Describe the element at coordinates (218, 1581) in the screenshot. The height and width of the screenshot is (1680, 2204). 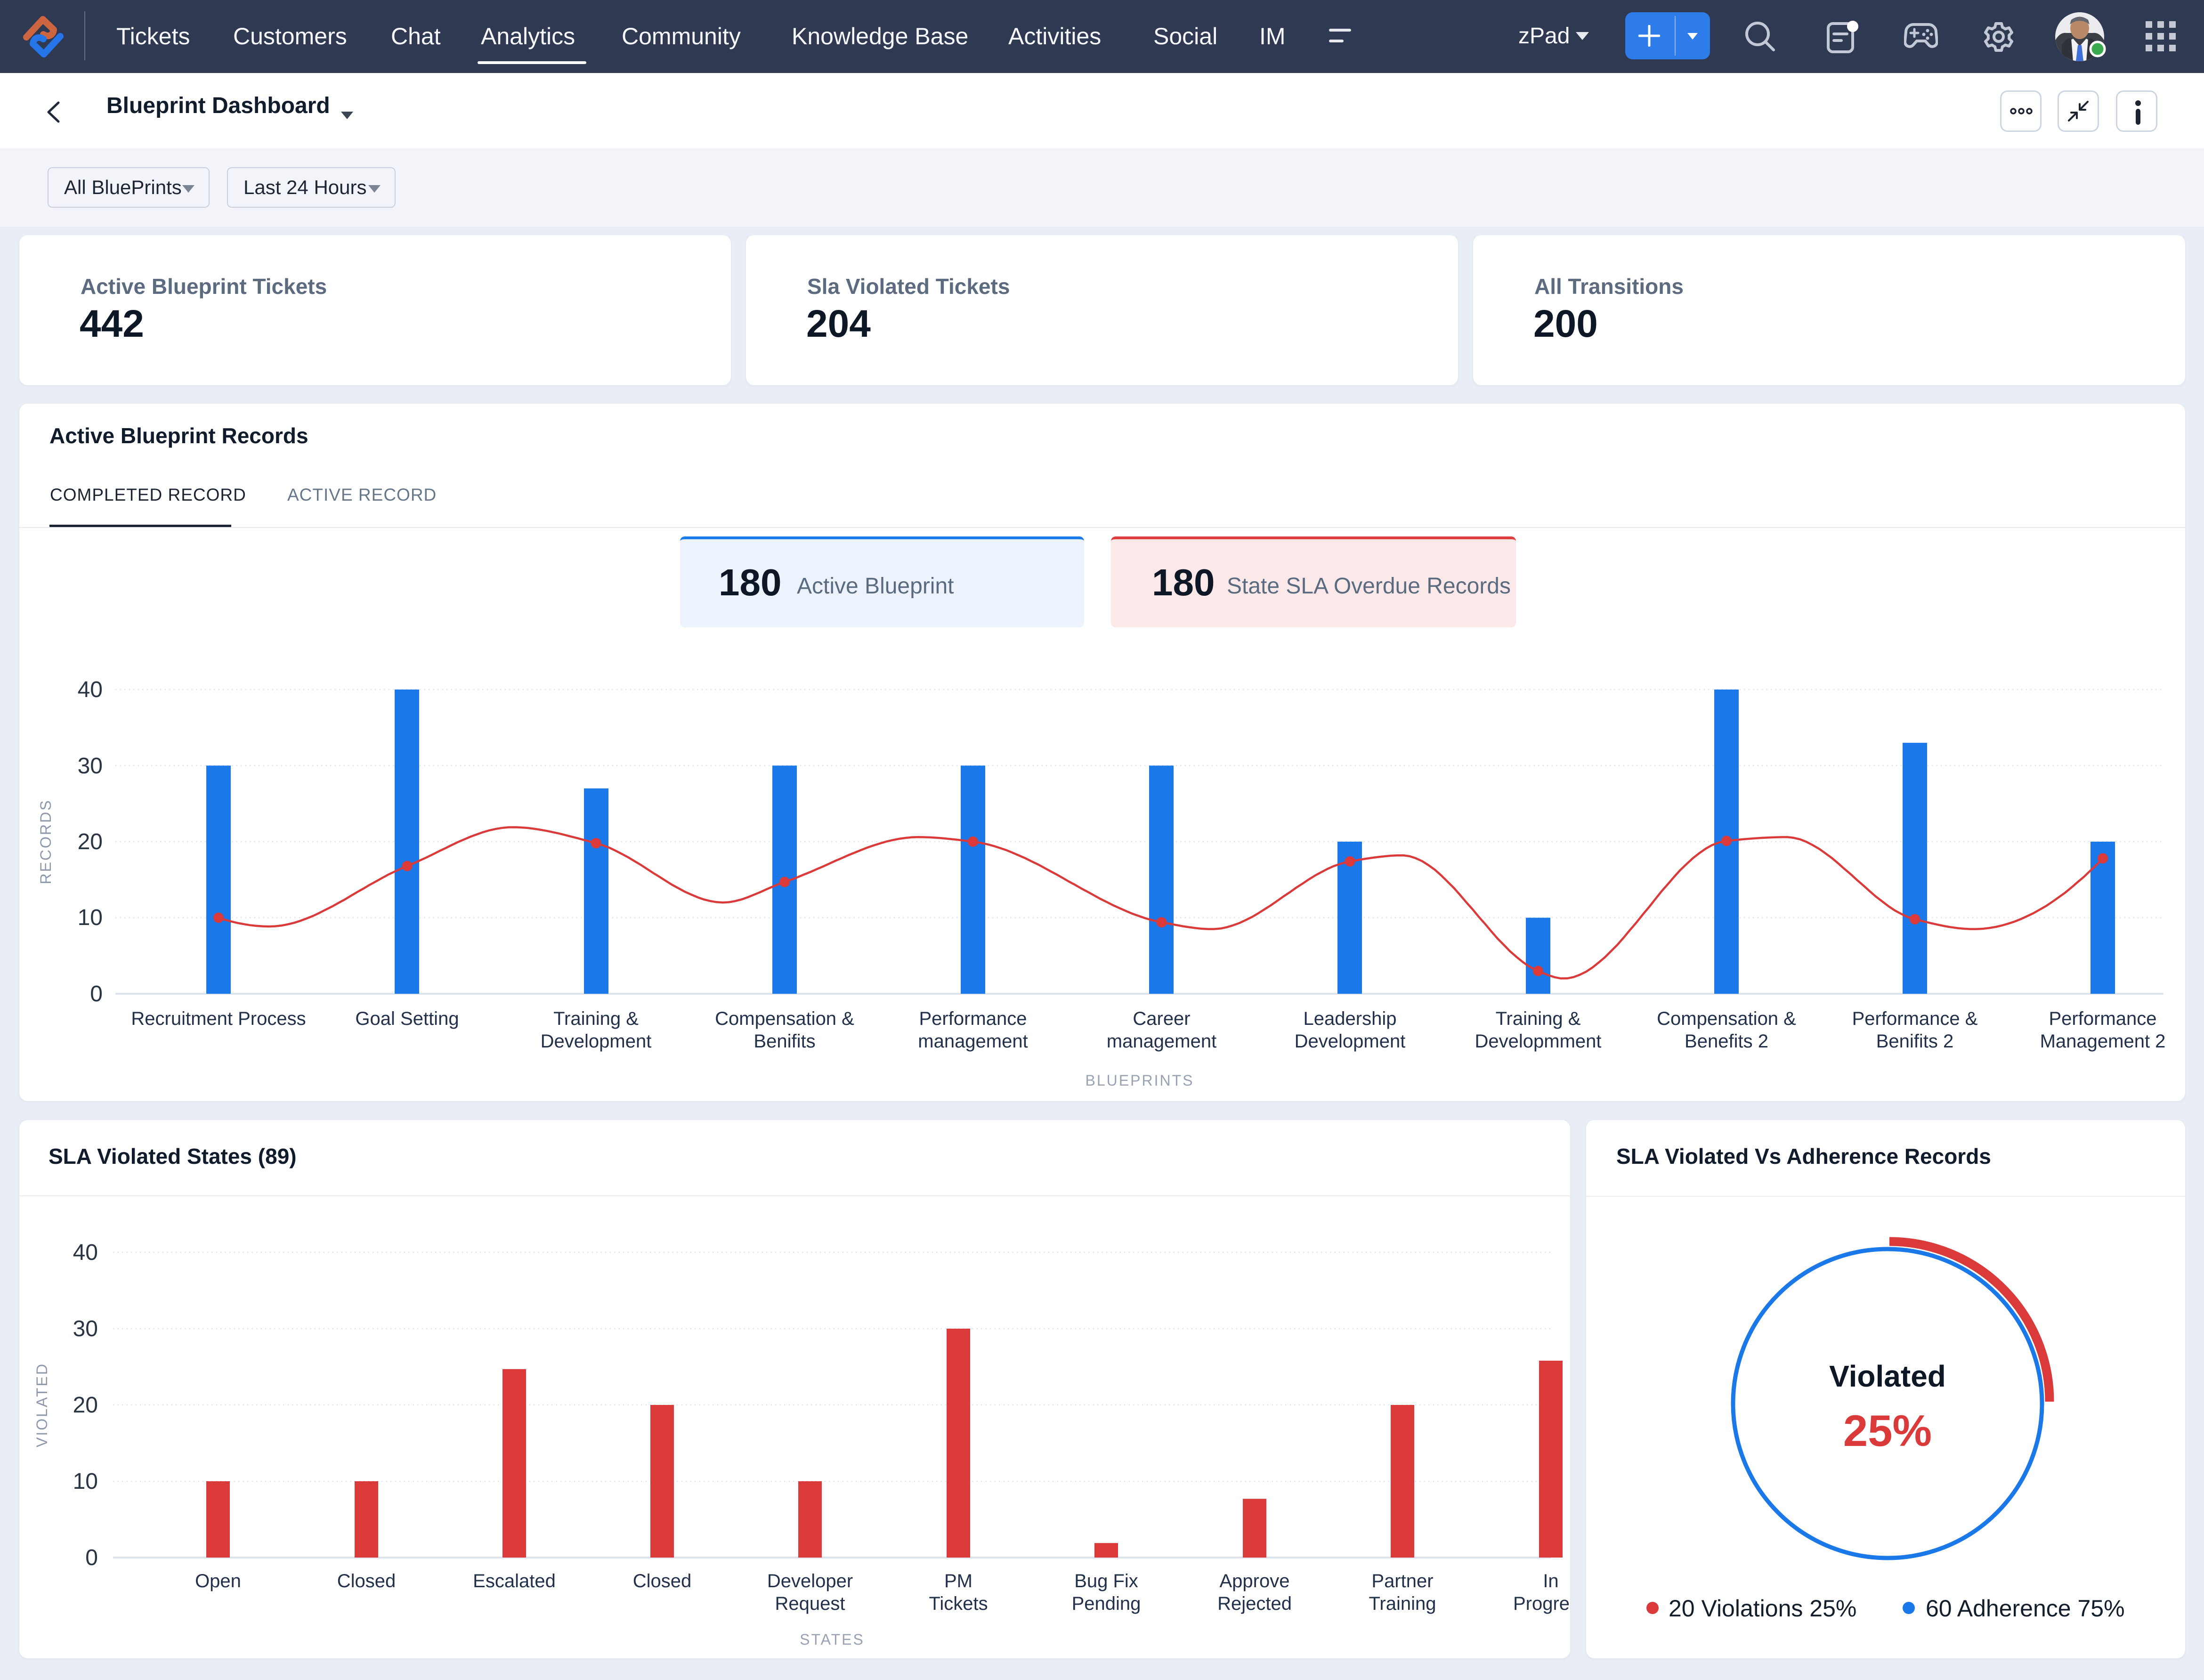
I see `svg-text: Open` at that location.